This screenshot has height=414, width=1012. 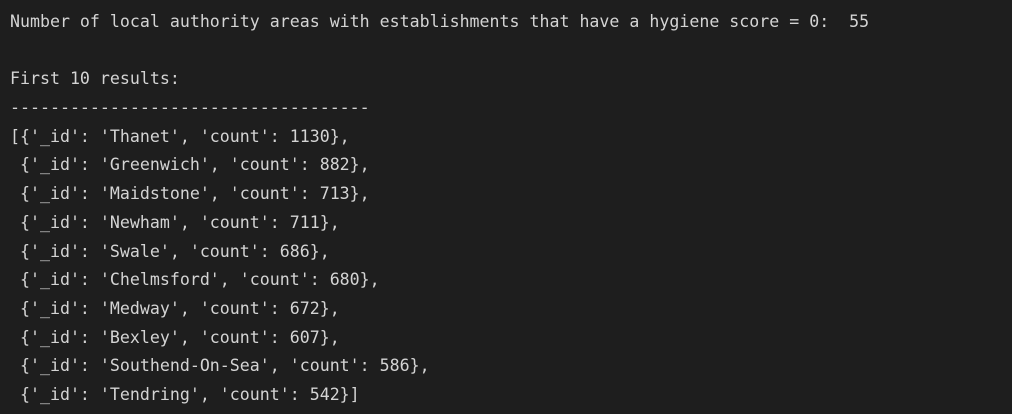 What do you see at coordinates (180, 136) in the screenshot?
I see `result-line: [{'_id': 'Thanet', 'count': 1130},` at bounding box center [180, 136].